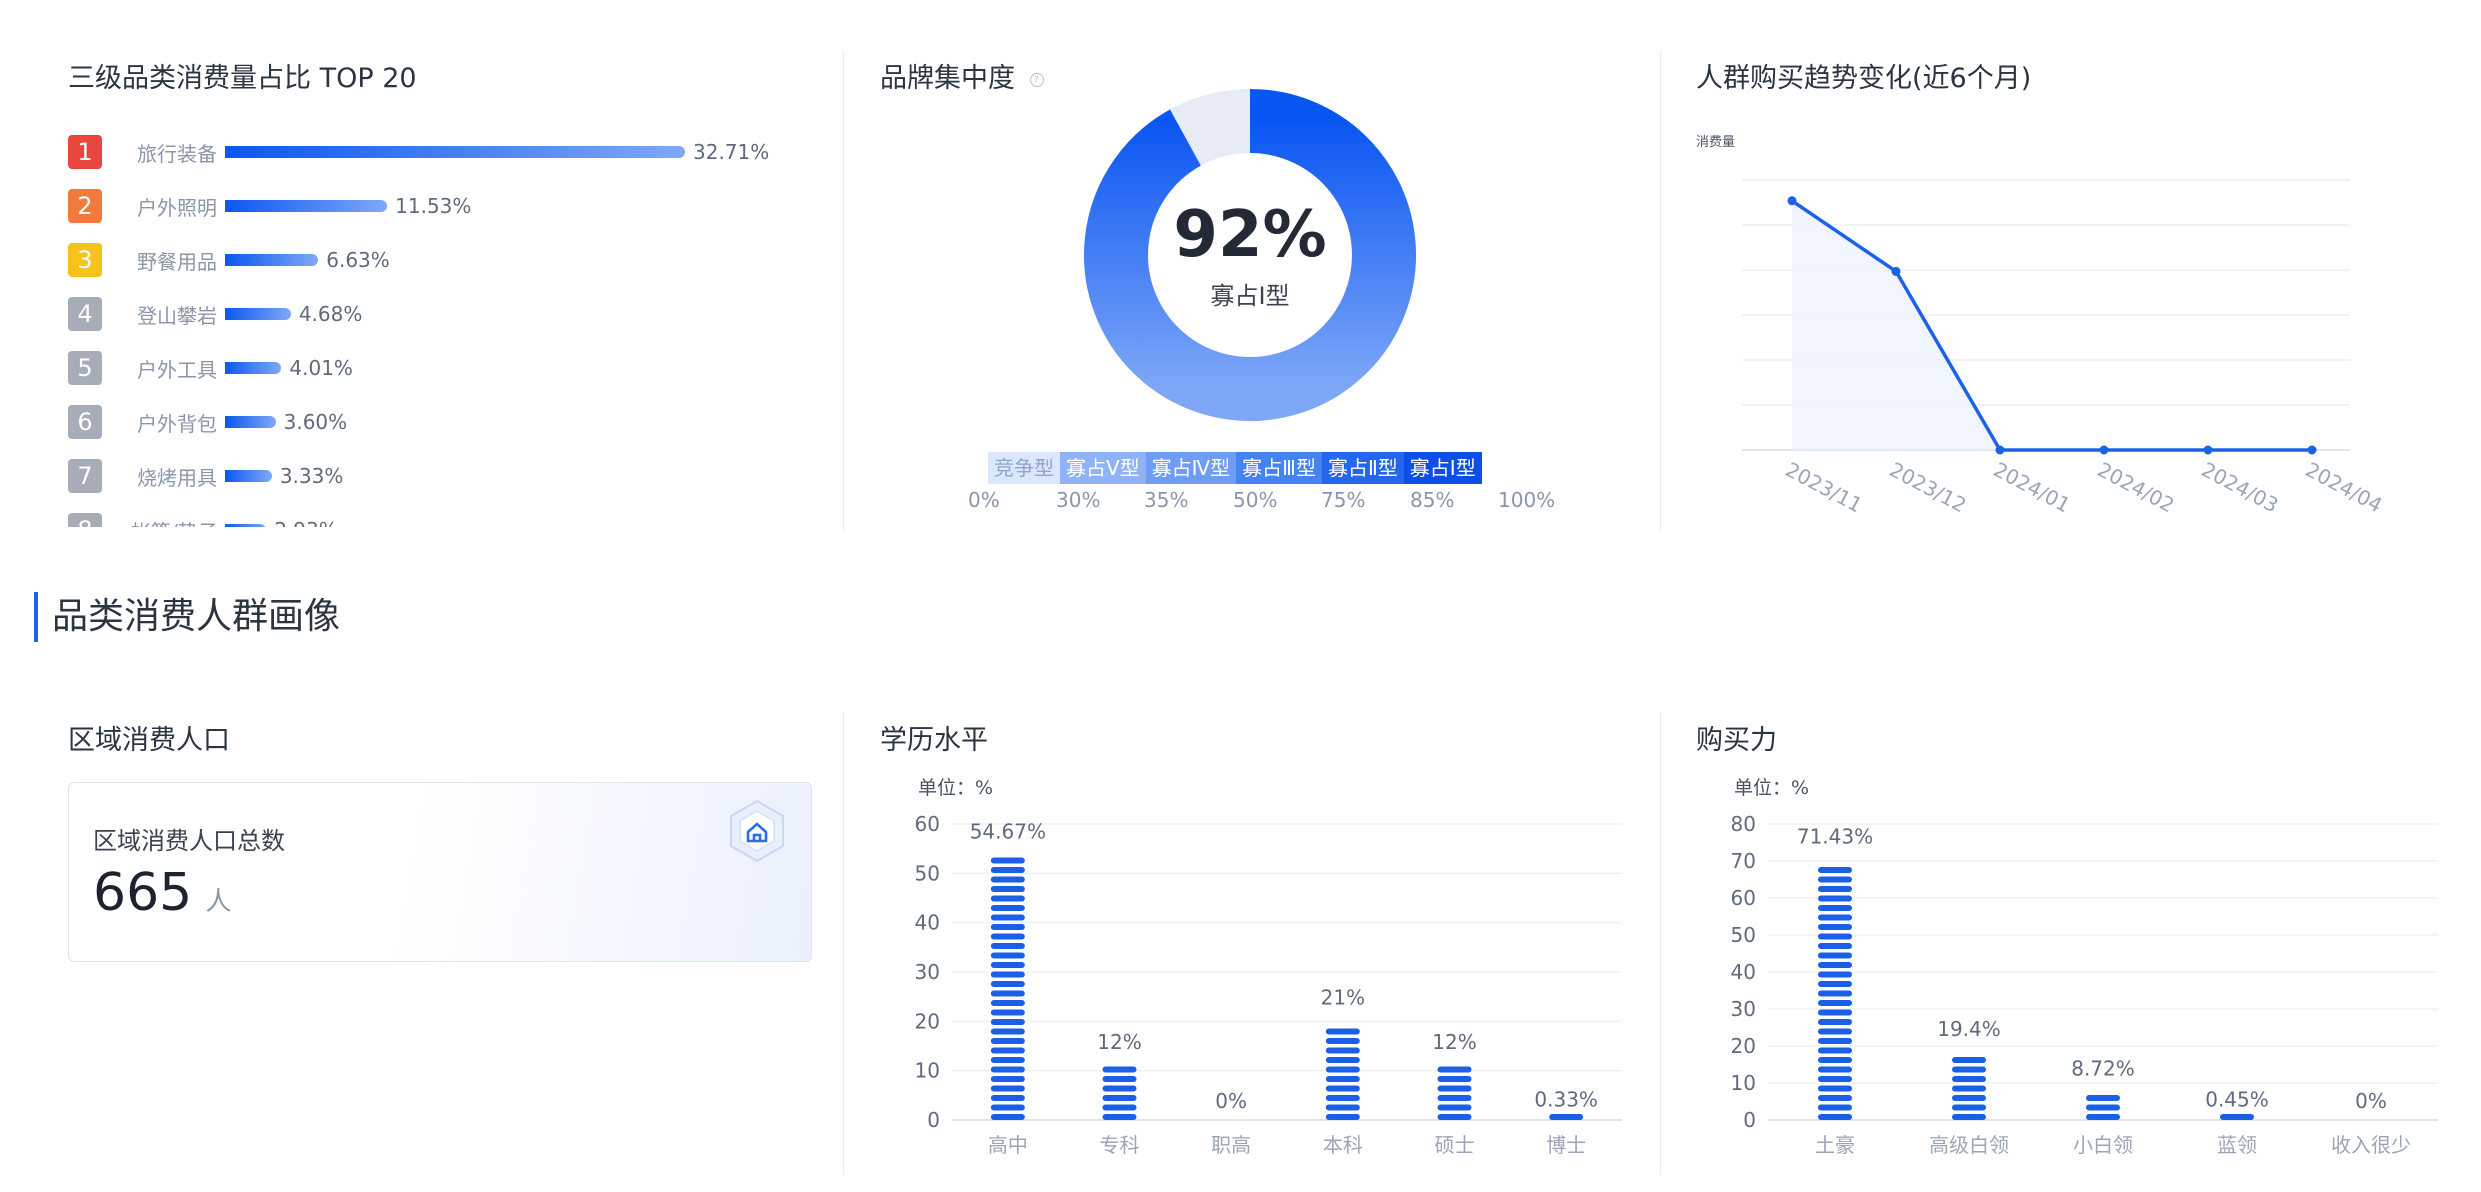  What do you see at coordinates (85, 206) in the screenshot?
I see `rank-badge: 2` at bounding box center [85, 206].